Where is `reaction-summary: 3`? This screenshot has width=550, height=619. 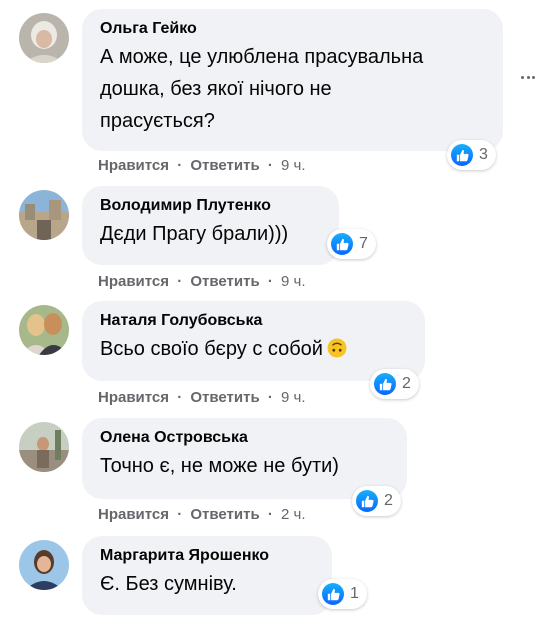
reaction-summary: 3 is located at coordinates (471, 155).